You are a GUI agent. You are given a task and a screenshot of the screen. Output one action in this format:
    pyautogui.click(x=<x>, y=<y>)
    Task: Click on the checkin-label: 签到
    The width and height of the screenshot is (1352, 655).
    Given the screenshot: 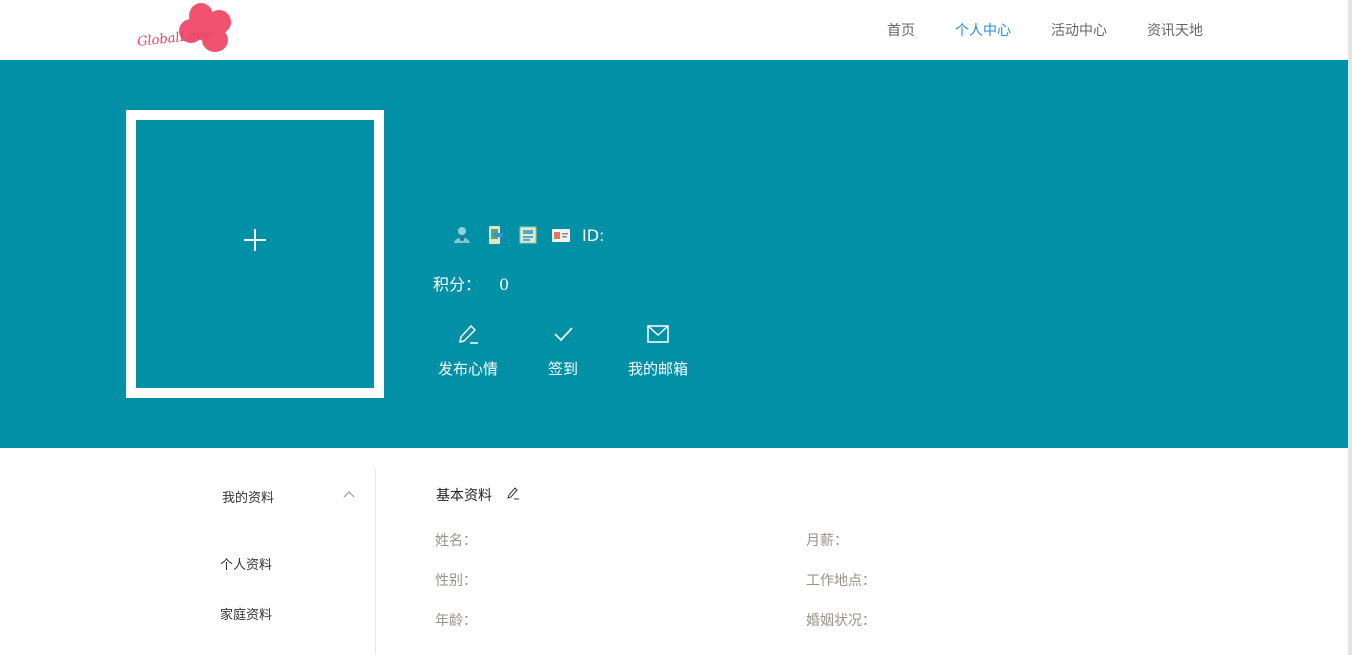 What is the action you would take?
    pyautogui.click(x=563, y=369)
    